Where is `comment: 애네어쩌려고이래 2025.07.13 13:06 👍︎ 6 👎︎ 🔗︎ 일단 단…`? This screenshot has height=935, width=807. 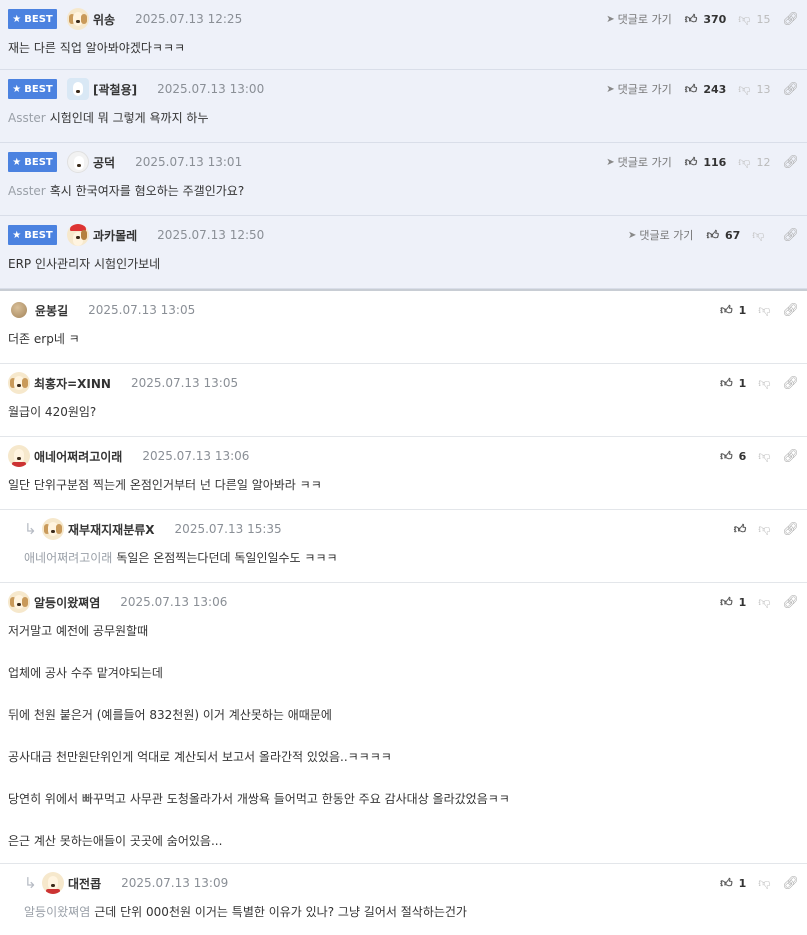 comment: 애네어쩌려고이래 2025.07.13 13:06 👍︎ 6 👎︎ 🔗︎ 일단 단… is located at coordinates (403, 473).